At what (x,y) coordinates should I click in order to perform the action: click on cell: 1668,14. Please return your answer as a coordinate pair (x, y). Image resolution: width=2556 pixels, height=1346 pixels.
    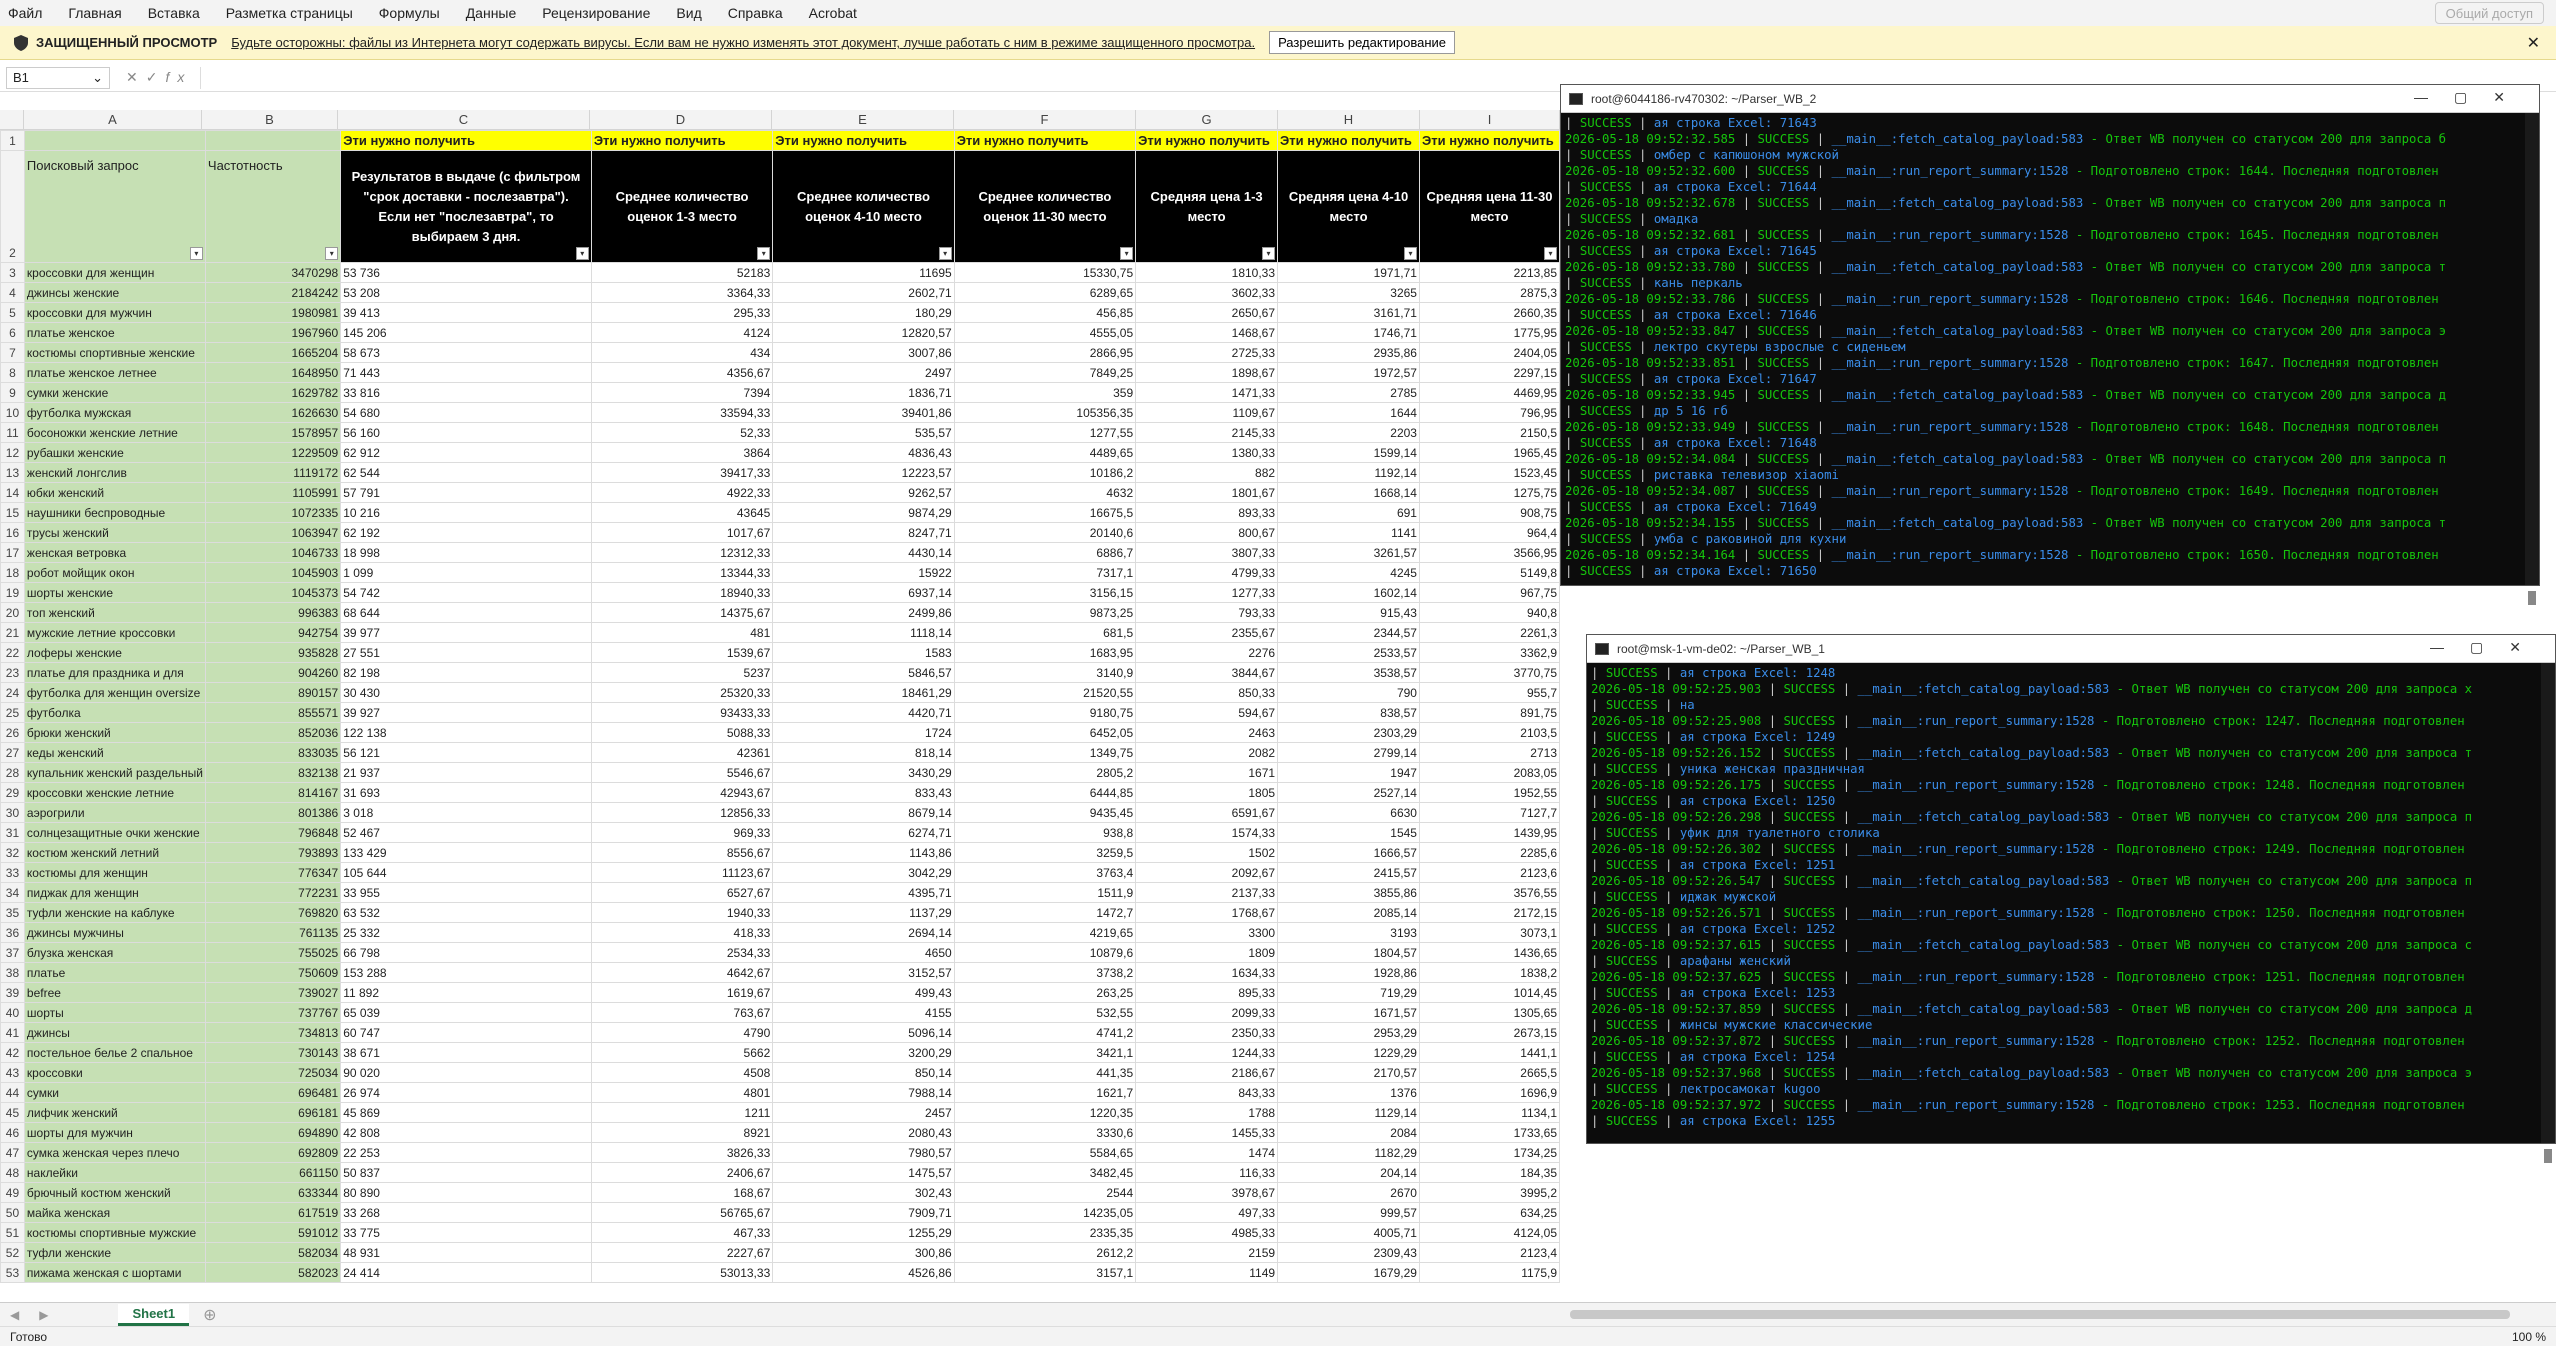
    Looking at the image, I should click on (1348, 492).